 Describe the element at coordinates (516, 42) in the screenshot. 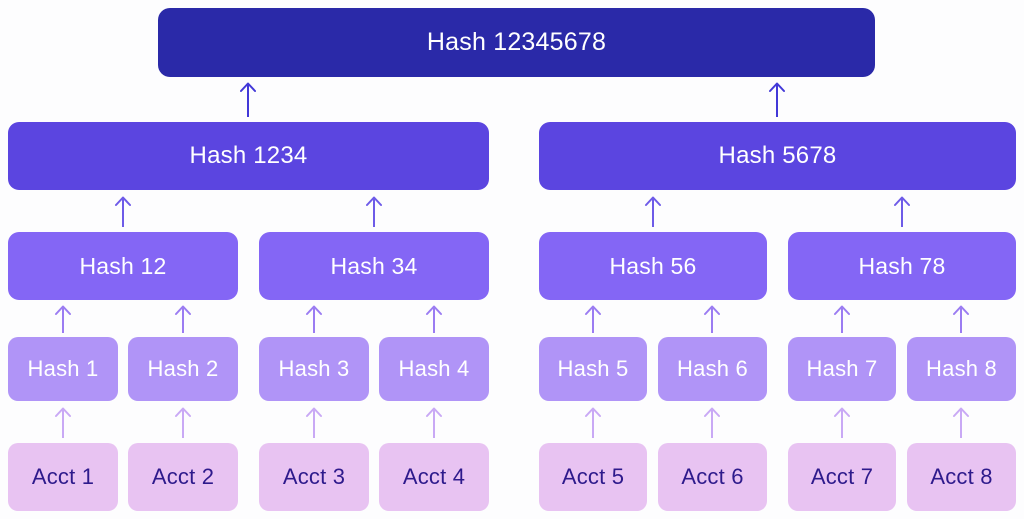

I see `node-hash-12345678: Hash 12345678` at that location.